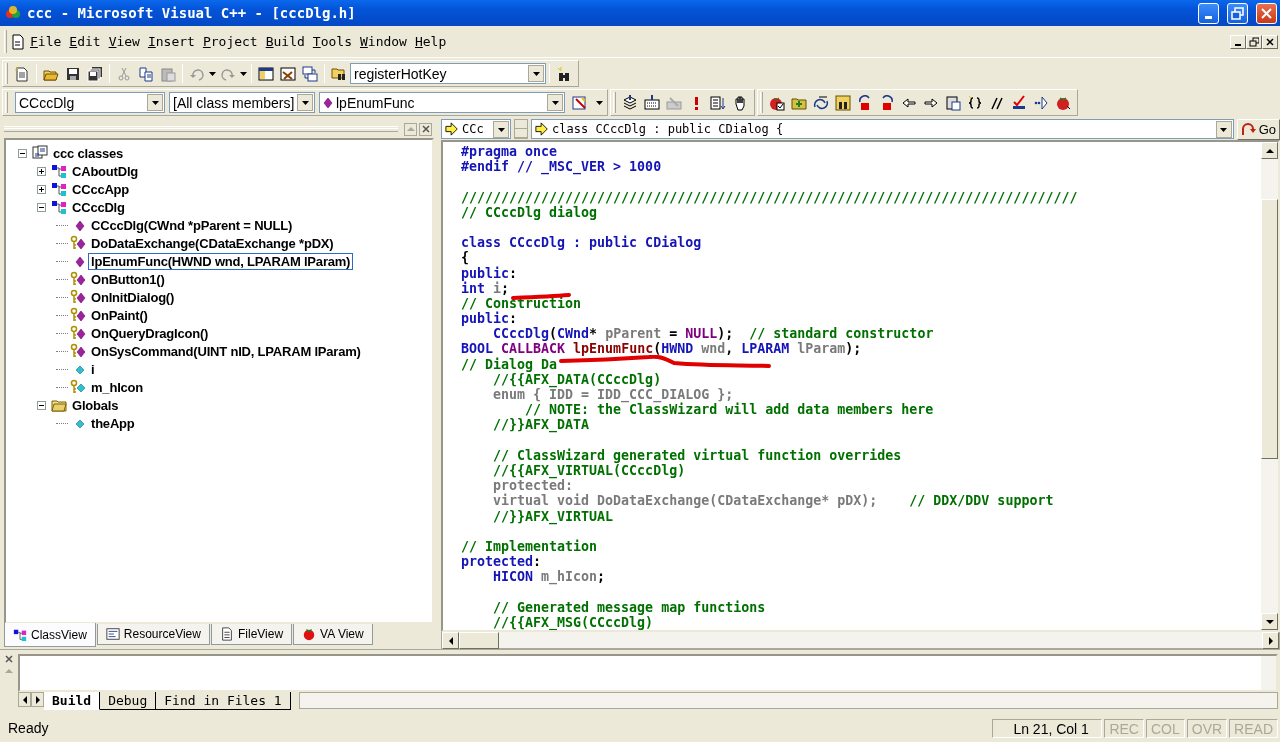 The width and height of the screenshot is (1280, 742). What do you see at coordinates (223, 701) in the screenshot?
I see `output-tab: Find in Files 1` at bounding box center [223, 701].